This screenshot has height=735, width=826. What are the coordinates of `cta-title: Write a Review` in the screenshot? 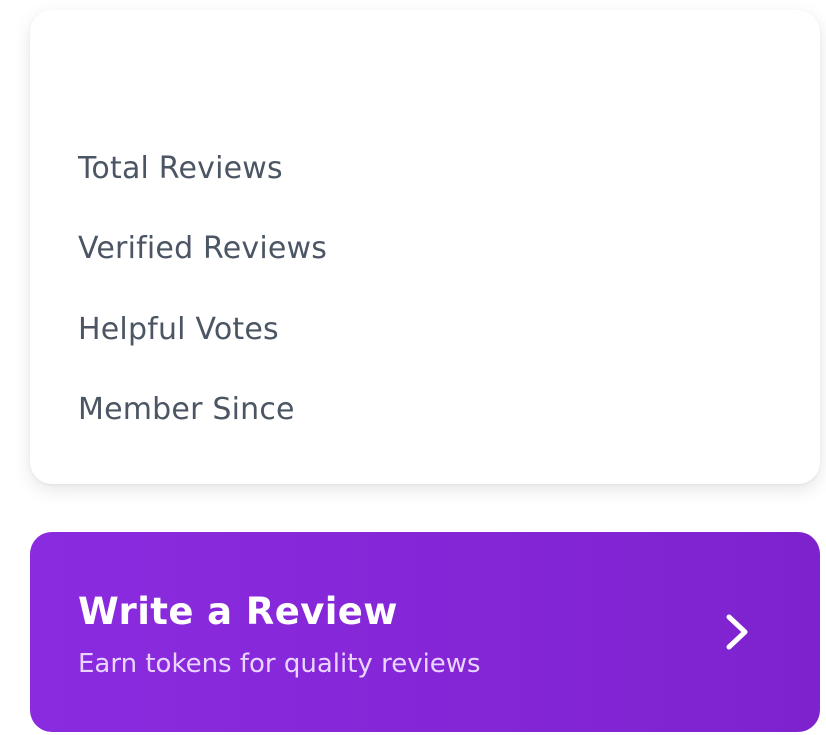 It's located at (238, 611).